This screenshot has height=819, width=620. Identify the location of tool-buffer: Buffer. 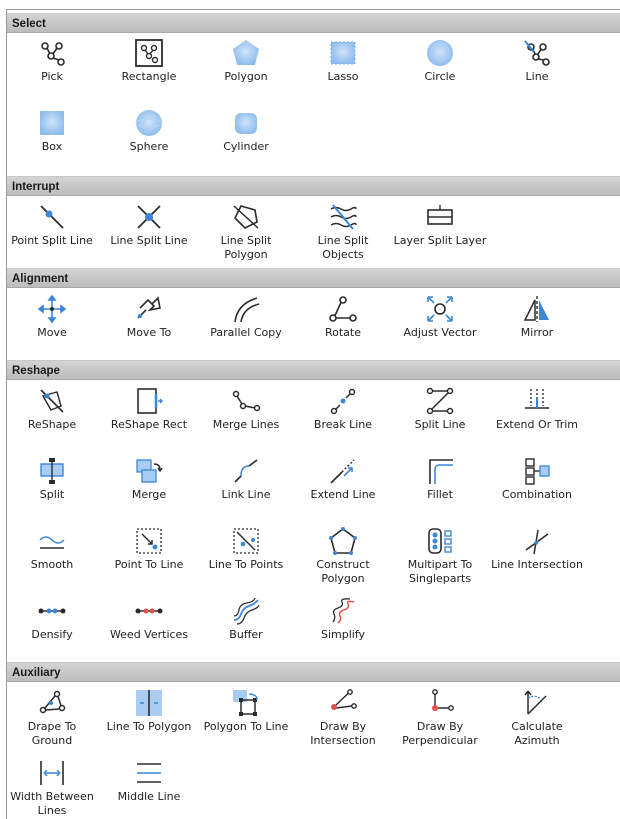
(246, 619).